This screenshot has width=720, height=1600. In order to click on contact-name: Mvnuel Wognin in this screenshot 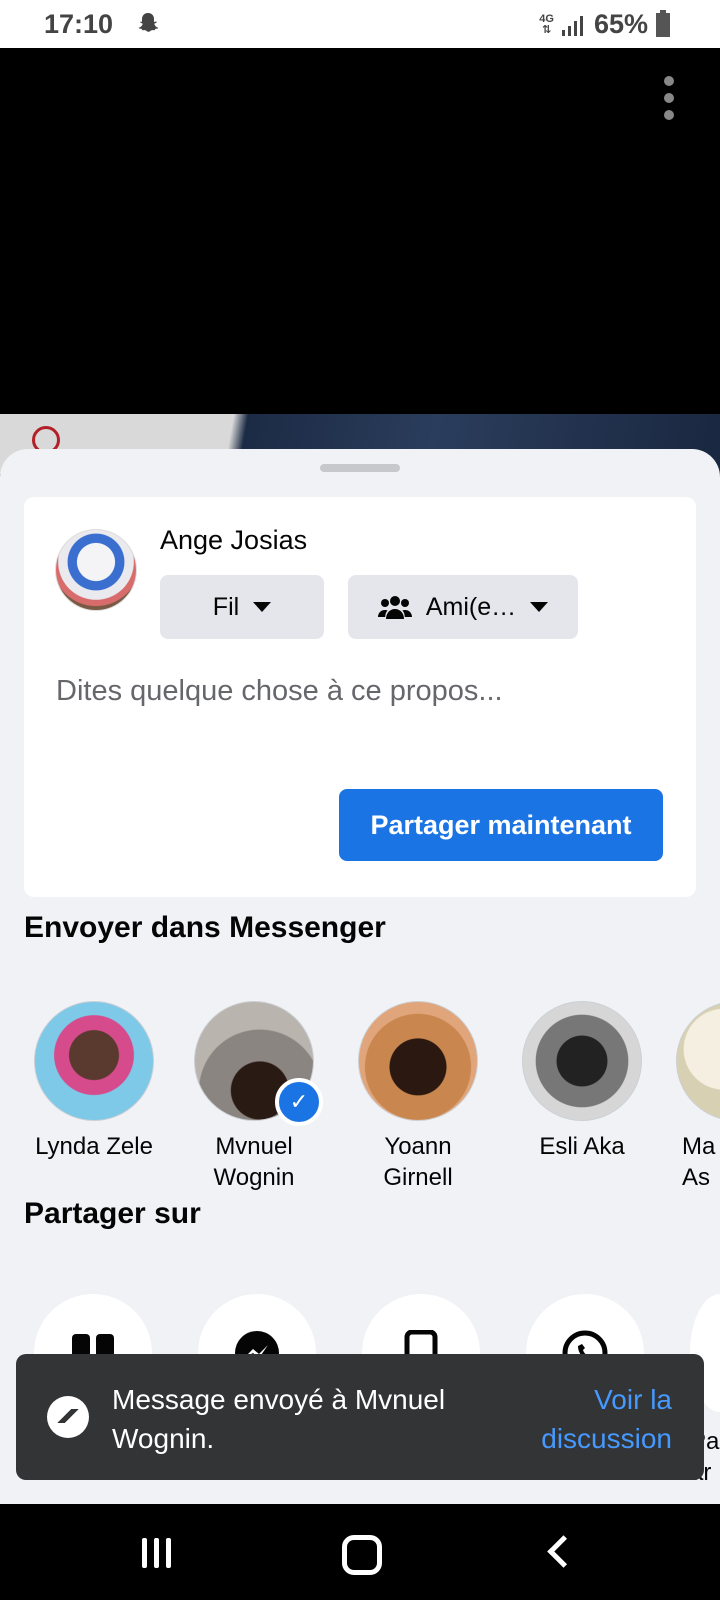, I will do `click(254, 1162)`.